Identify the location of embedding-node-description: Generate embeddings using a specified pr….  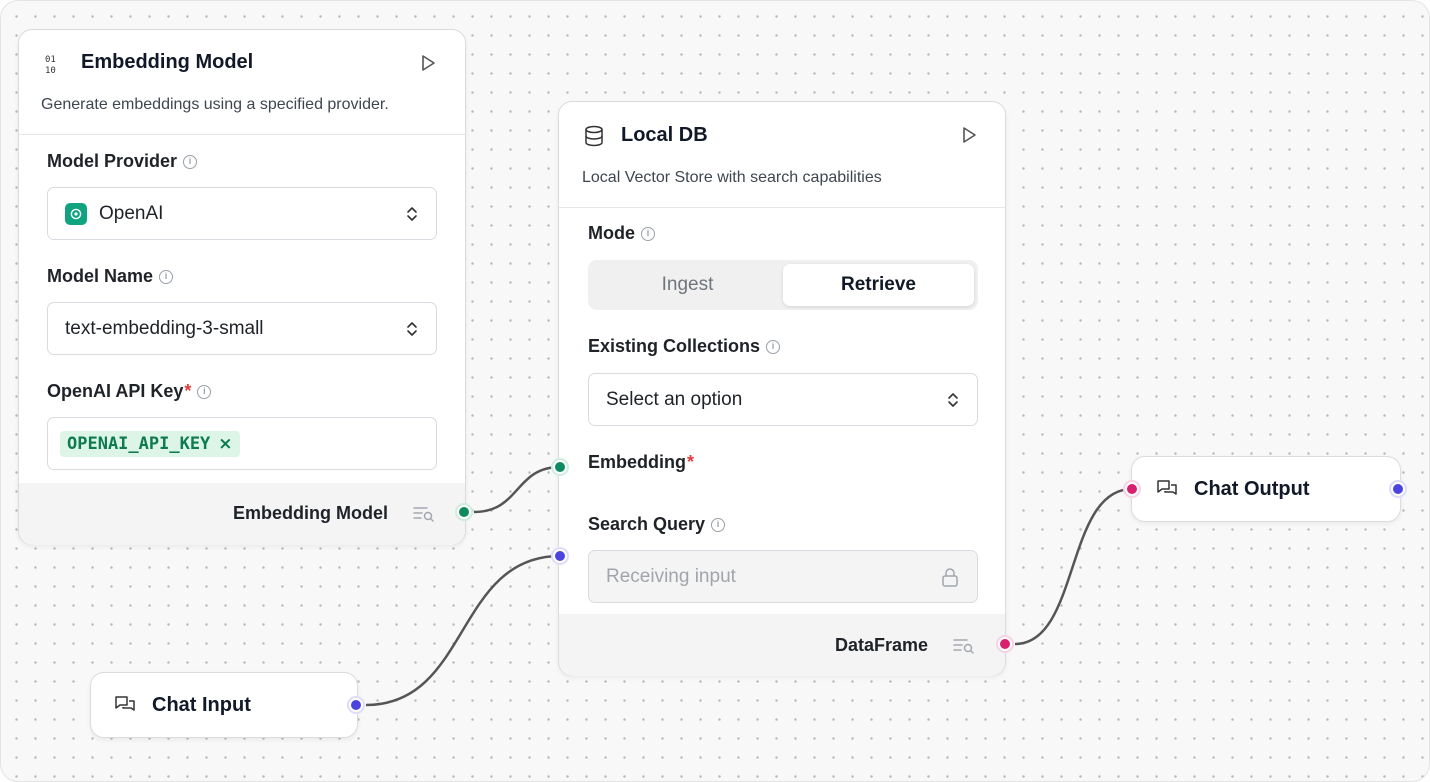
(215, 104).